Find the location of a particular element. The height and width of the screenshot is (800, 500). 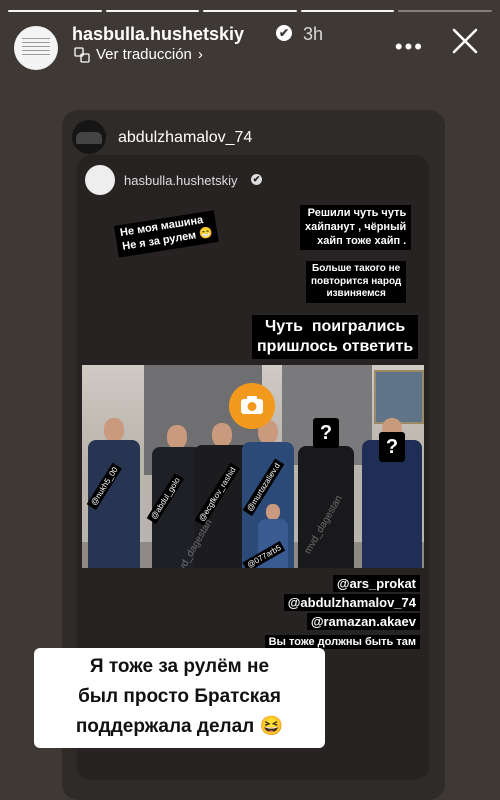

story-username: hasbulla.hushetskiy is located at coordinates (158, 34).